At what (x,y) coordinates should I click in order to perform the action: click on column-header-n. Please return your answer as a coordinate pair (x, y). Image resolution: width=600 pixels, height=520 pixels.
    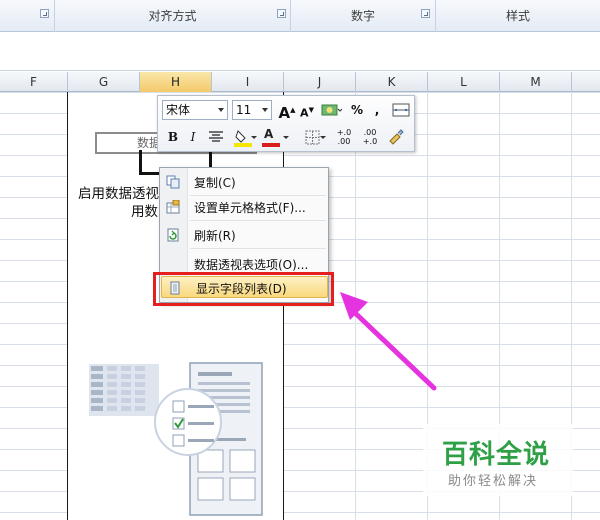
    Looking at the image, I should click on (586, 82).